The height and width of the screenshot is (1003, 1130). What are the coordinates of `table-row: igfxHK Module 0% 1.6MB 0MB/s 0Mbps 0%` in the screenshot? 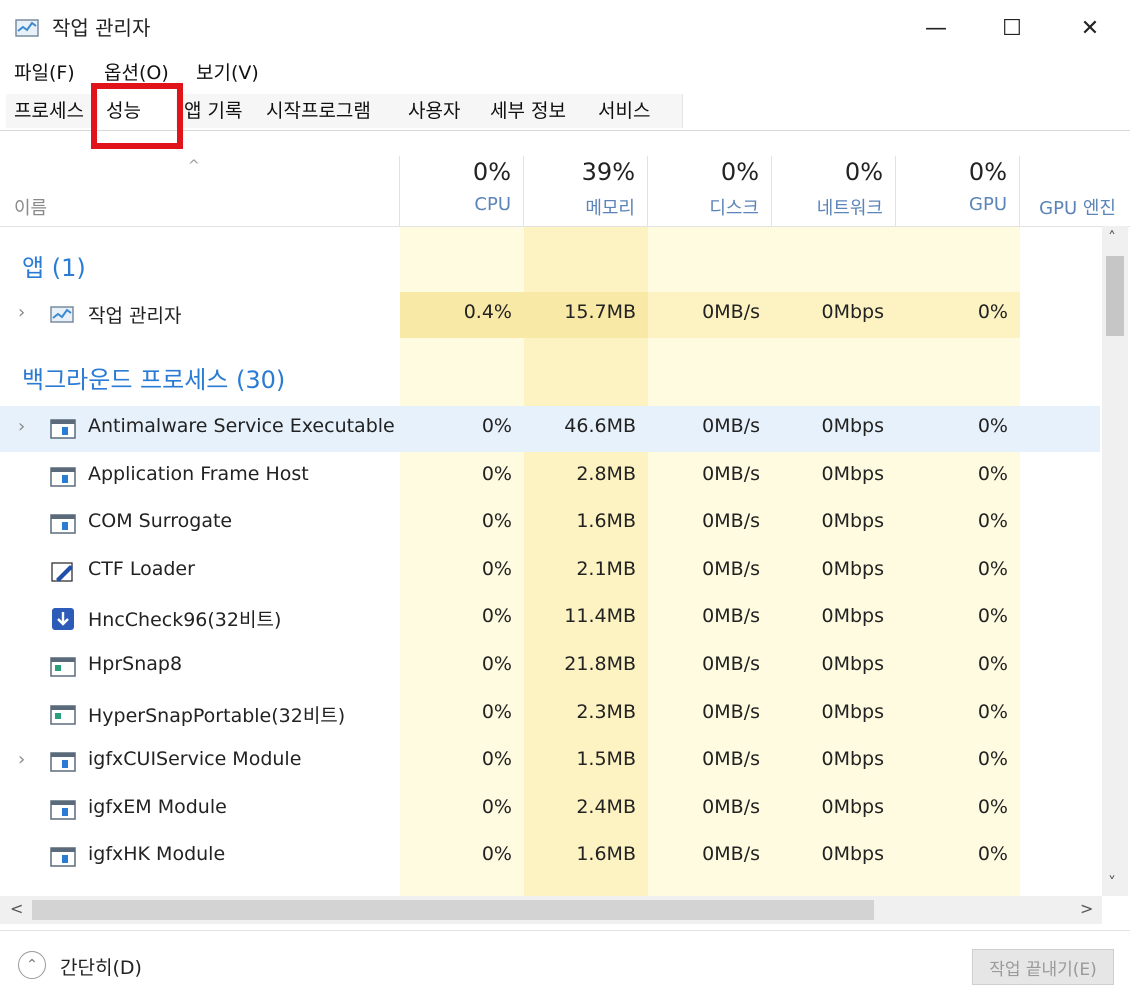 It's located at (550, 857).